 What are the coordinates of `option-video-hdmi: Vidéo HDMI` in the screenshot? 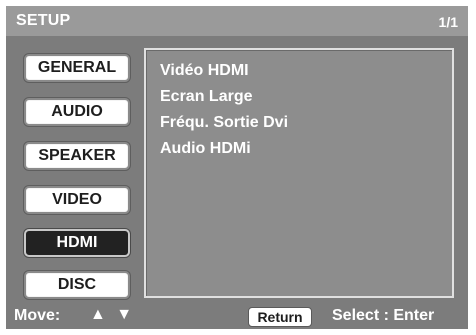 It's located at (204, 71).